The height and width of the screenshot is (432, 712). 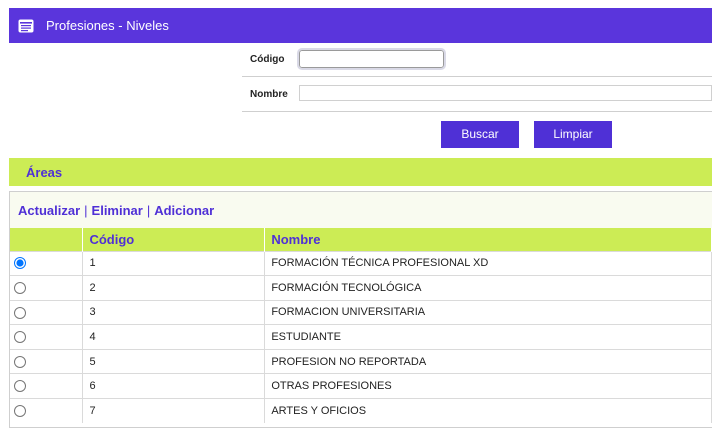 I want to click on nombre-column-header: Nombre, so click(x=488, y=239).